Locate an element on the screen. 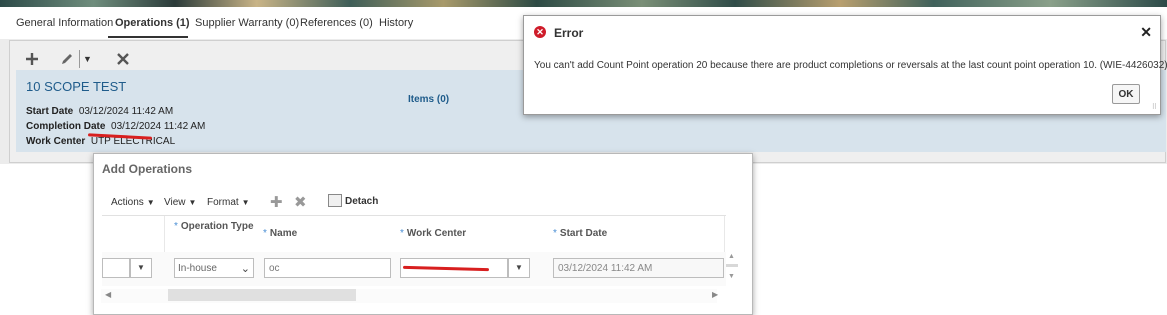 The image size is (1167, 315). tab-references: References (0) is located at coordinates (336, 23).